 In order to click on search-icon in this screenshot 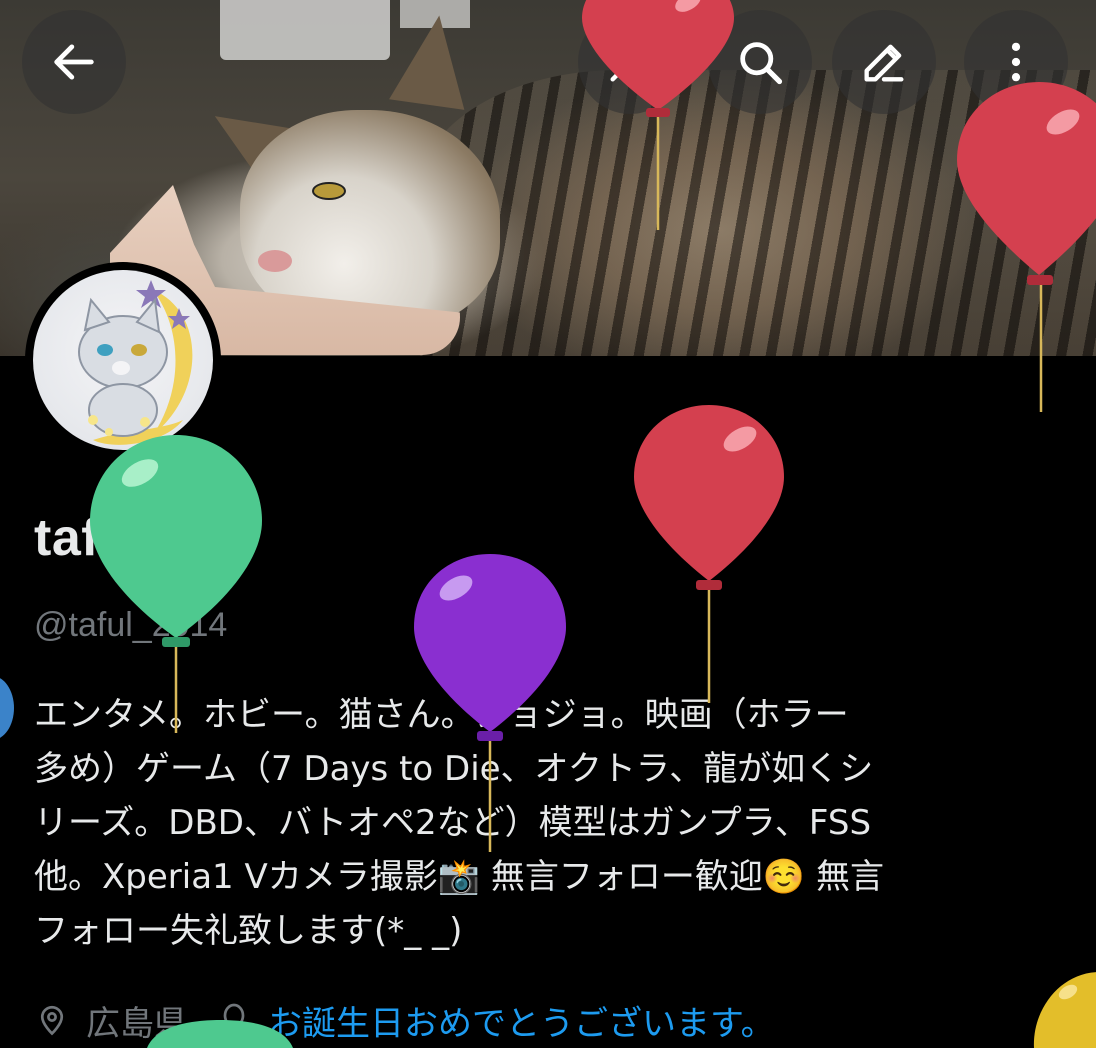, I will do `click(761, 63)`.